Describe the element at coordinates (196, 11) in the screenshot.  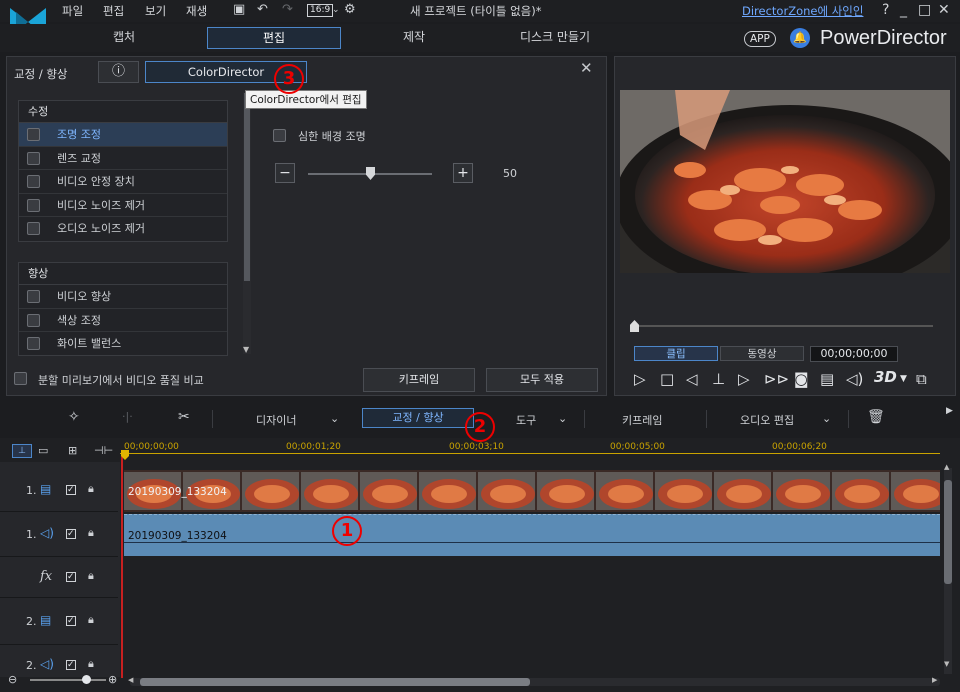
I see `menu-play: 재생` at that location.